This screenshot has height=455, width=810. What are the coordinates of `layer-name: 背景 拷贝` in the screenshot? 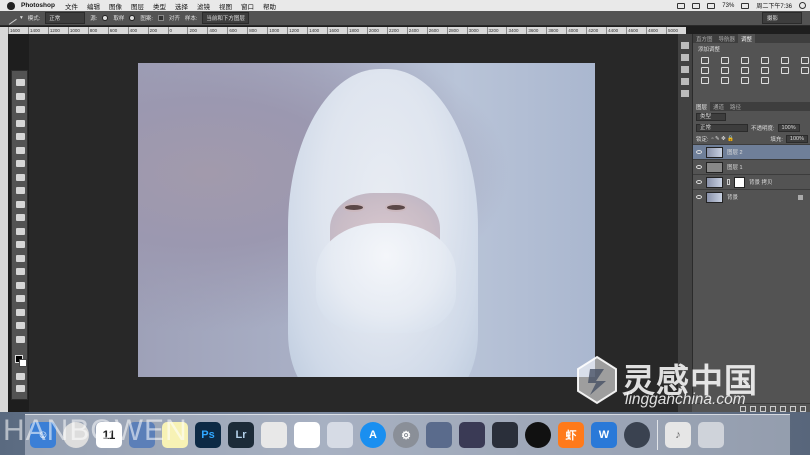 It's located at (761, 182).